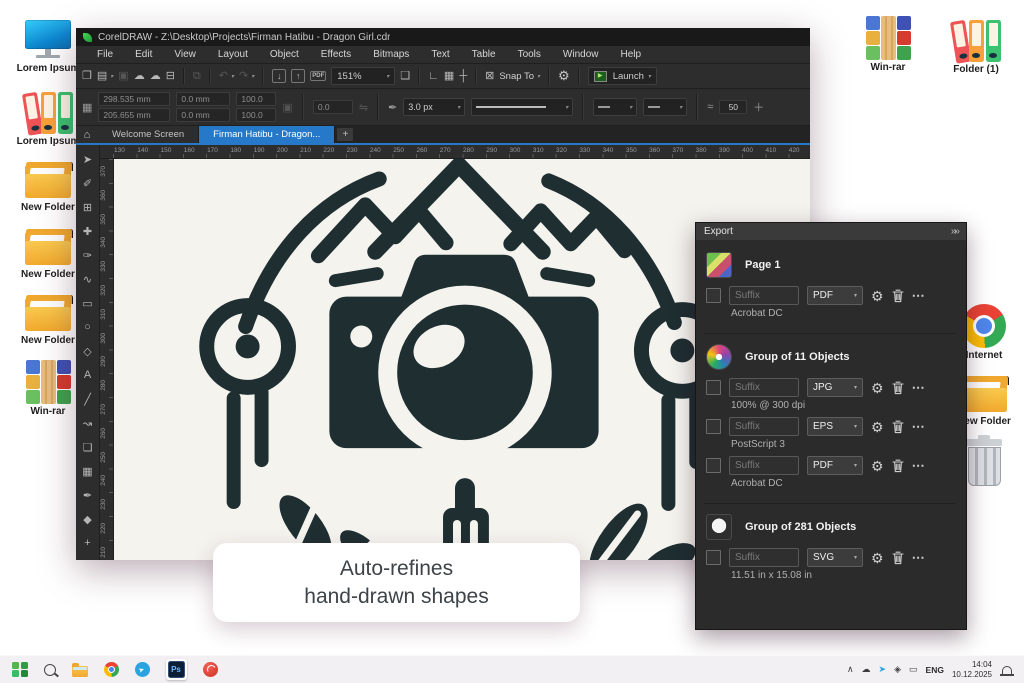  What do you see at coordinates (897, 669) in the screenshot?
I see `tray-app-icon: ◈` at bounding box center [897, 669].